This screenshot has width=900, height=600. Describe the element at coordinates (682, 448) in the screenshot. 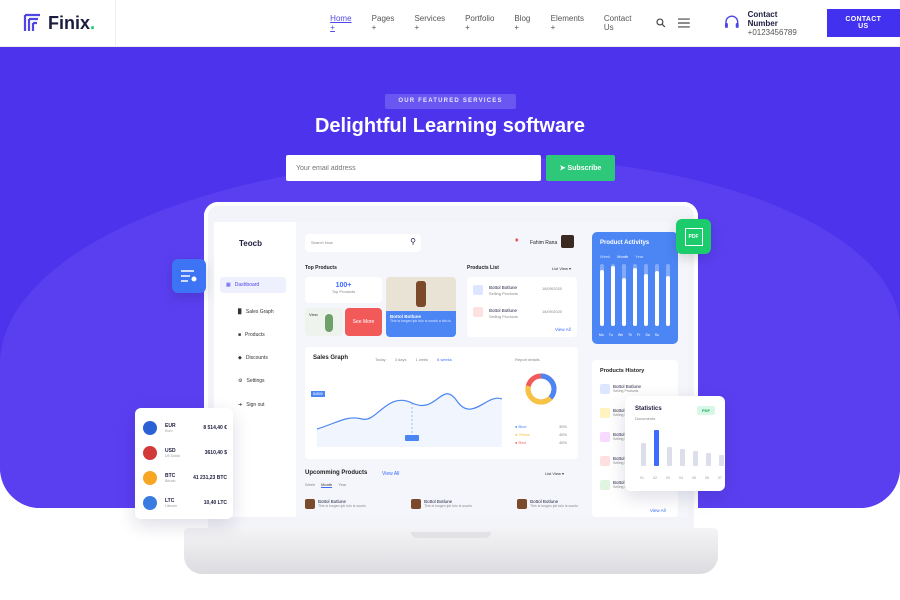

I see `stats-bars` at that location.